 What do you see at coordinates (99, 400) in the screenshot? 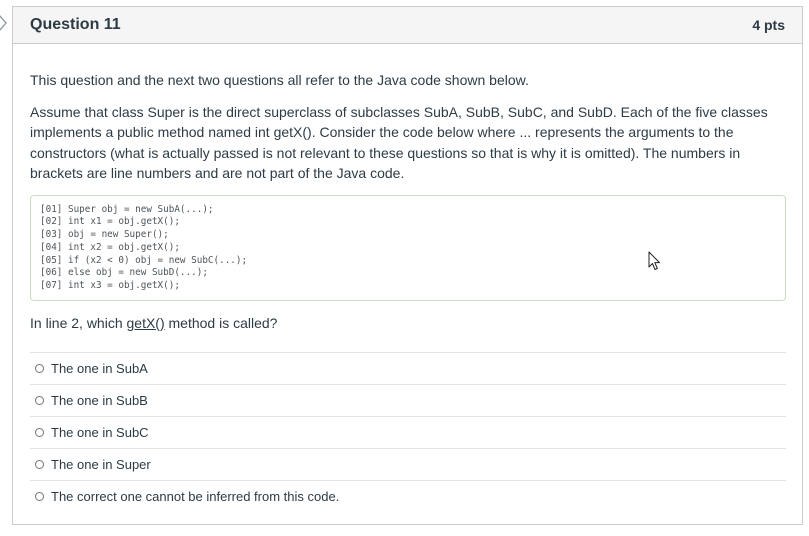
I see `answer-label: The one in SubB` at bounding box center [99, 400].